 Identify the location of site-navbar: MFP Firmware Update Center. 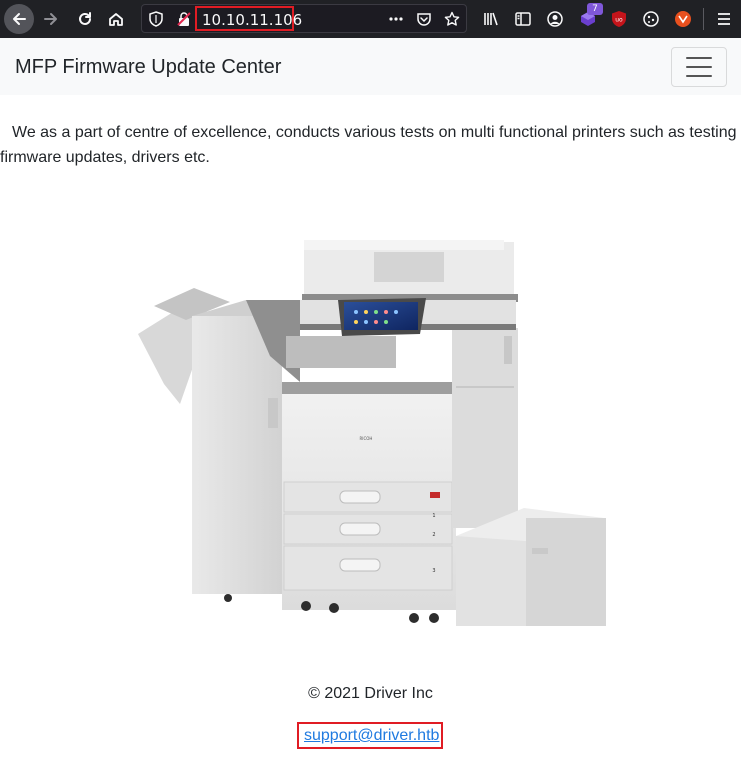
(370, 66).